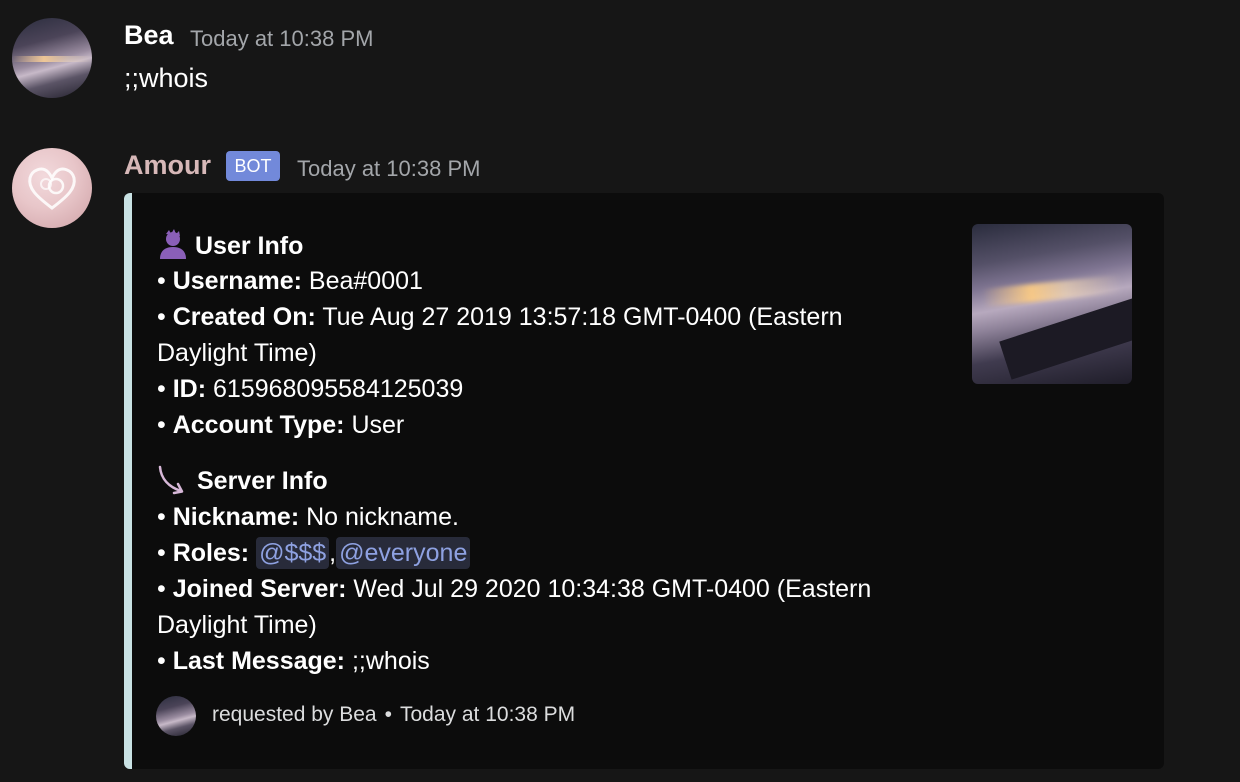 This screenshot has width=1240, height=782. I want to click on section-heading: Server Info, so click(262, 481).